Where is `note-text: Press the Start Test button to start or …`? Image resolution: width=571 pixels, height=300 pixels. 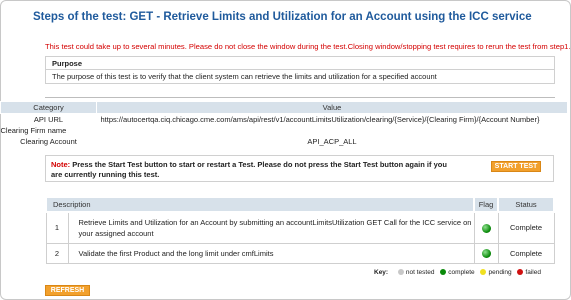 note-text: Press the Start Test button to start or … is located at coordinates (249, 169).